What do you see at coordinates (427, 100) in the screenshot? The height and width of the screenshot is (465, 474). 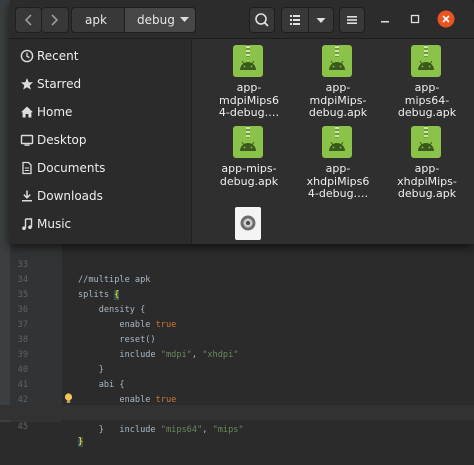 I see `file-name: app-mips64- debug.apk` at bounding box center [427, 100].